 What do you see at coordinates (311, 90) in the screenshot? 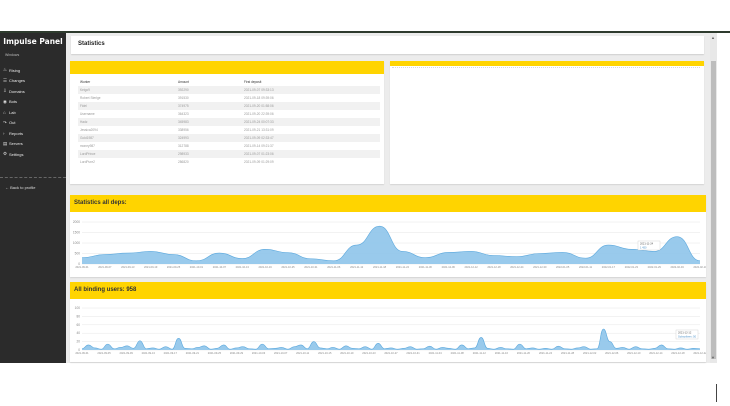
I see `cell-first-deposit: 2021-09-07 09:33:13` at bounding box center [311, 90].